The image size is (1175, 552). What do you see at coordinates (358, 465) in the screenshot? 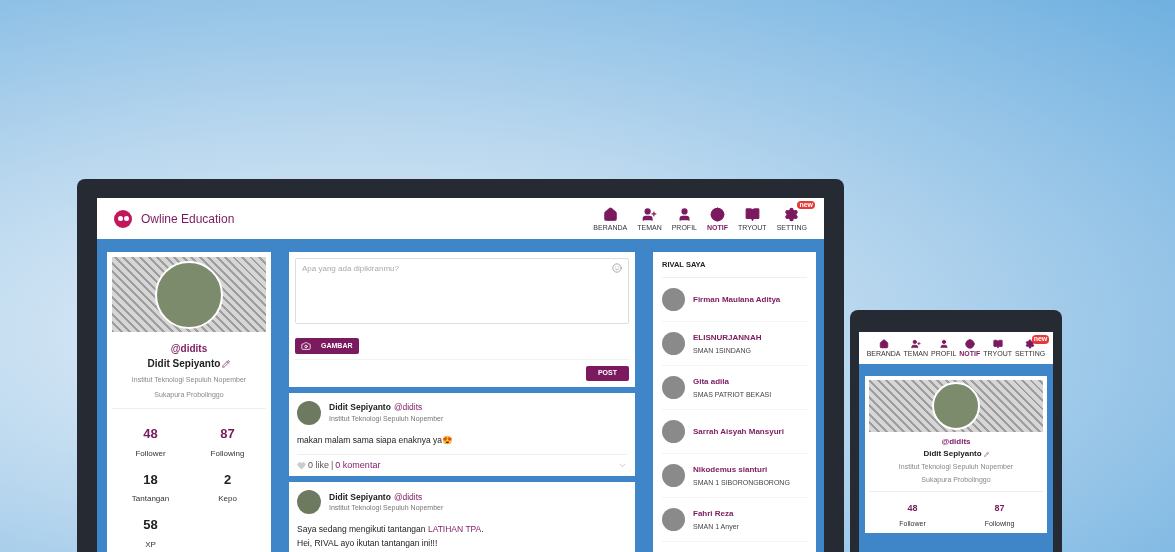
I see `comments-link: 0 komentar` at bounding box center [358, 465].